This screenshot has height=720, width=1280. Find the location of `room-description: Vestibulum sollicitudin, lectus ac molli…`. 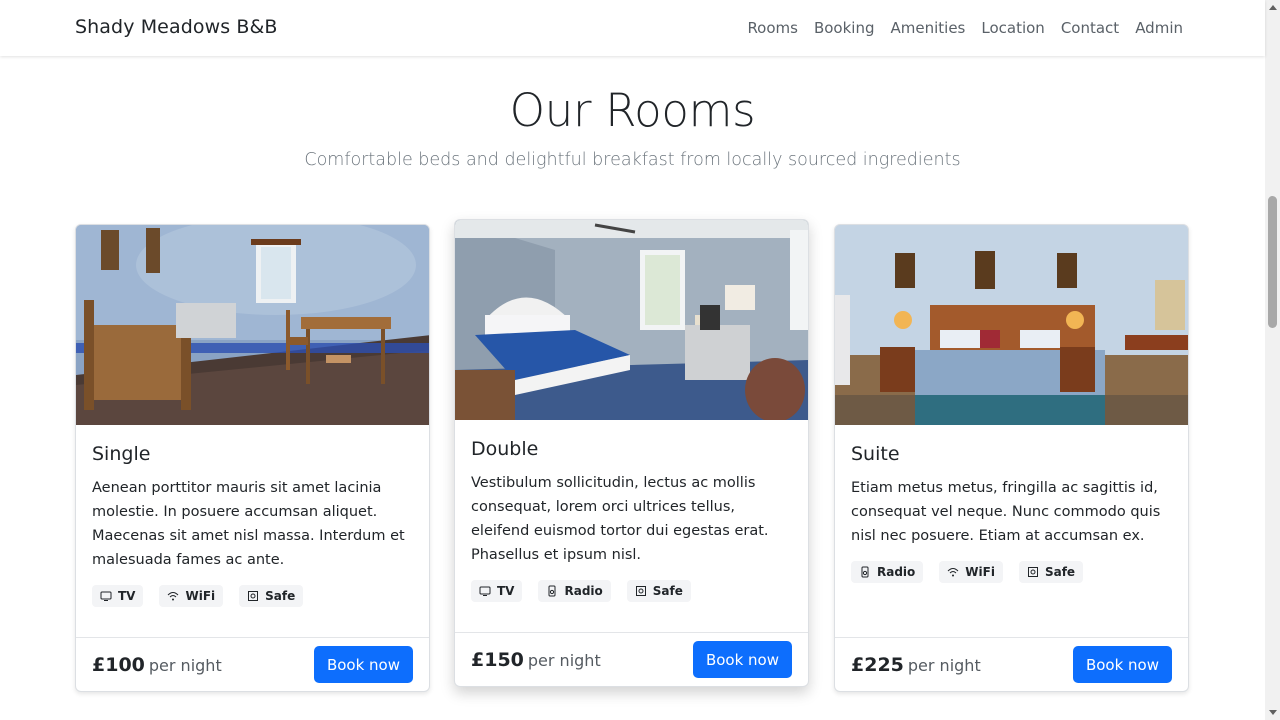

room-description: Vestibulum sollicitudin, lectus ac molli… is located at coordinates (620, 519).